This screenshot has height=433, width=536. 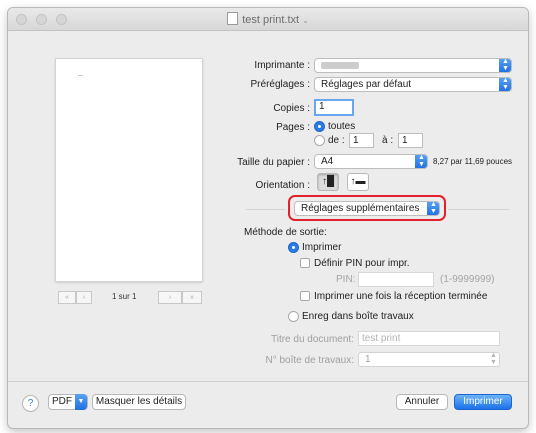 I want to click on paper-size-label: Taille du papier :, so click(x=273, y=162).